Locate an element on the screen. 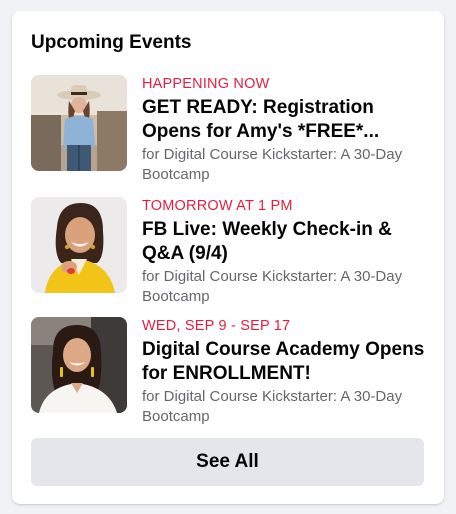  card-title: Upcoming Events is located at coordinates (111, 42).